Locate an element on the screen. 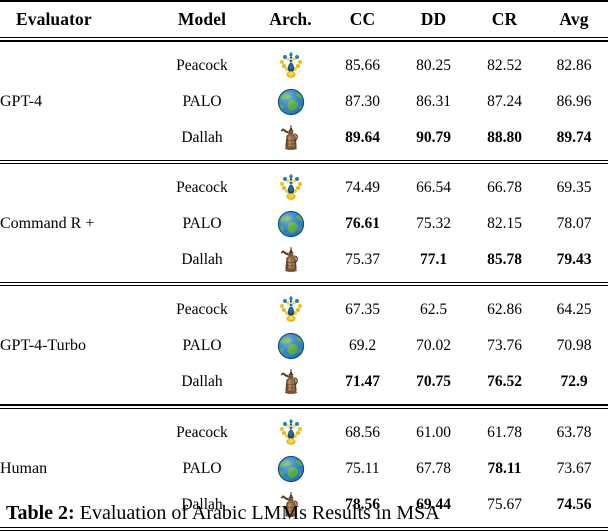  table-bottom-rule is located at coordinates (304, 528).